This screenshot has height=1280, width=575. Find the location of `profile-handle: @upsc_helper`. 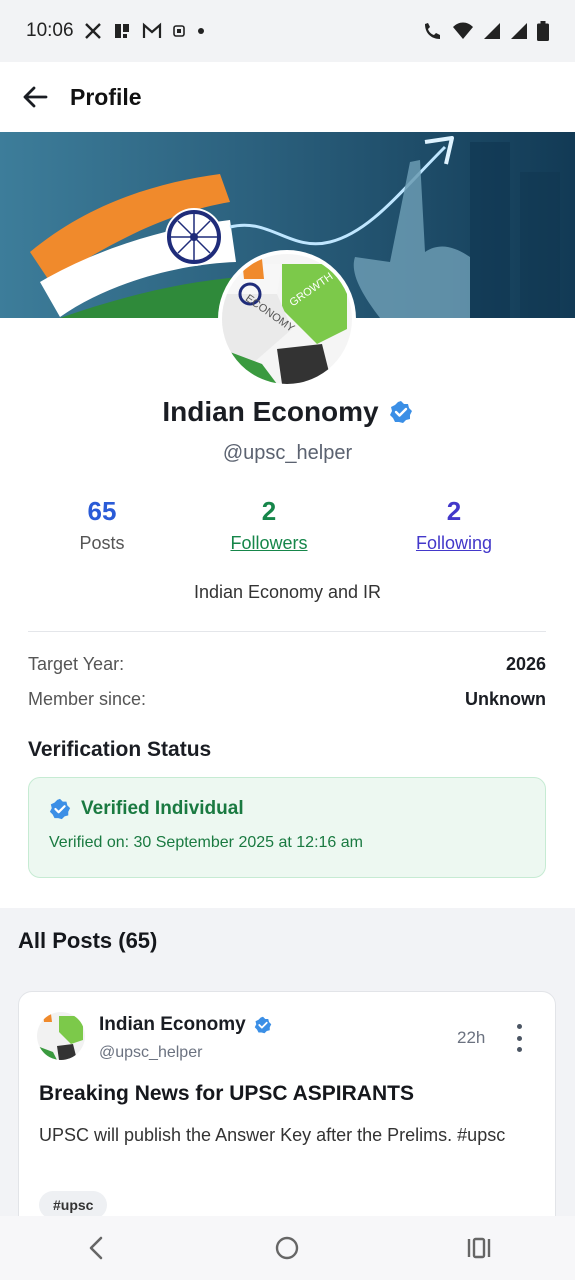

profile-handle: @upsc_helper is located at coordinates (287, 453).